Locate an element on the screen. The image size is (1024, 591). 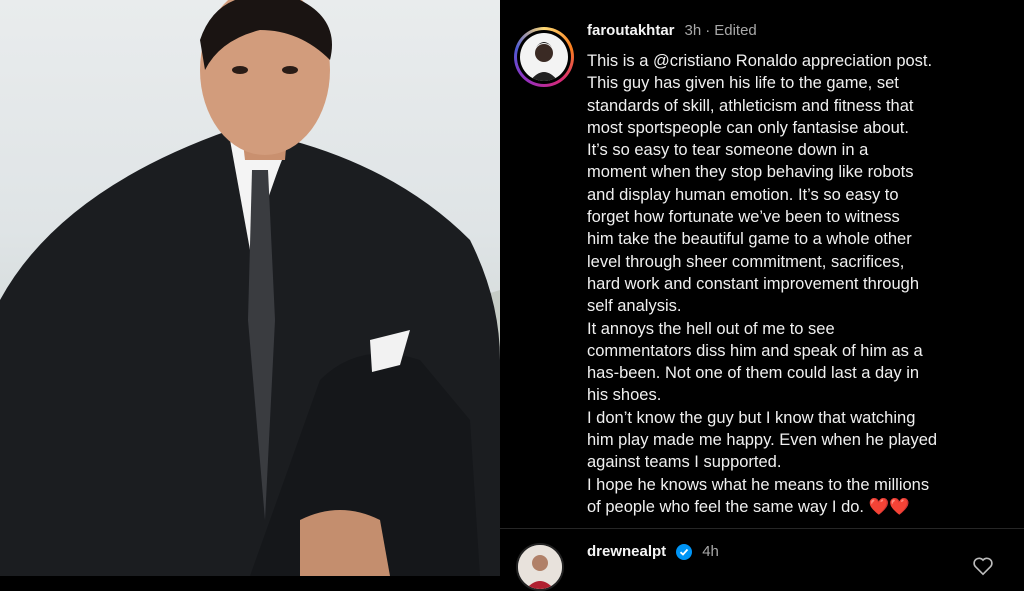
avatar is located at coordinates (544, 57).